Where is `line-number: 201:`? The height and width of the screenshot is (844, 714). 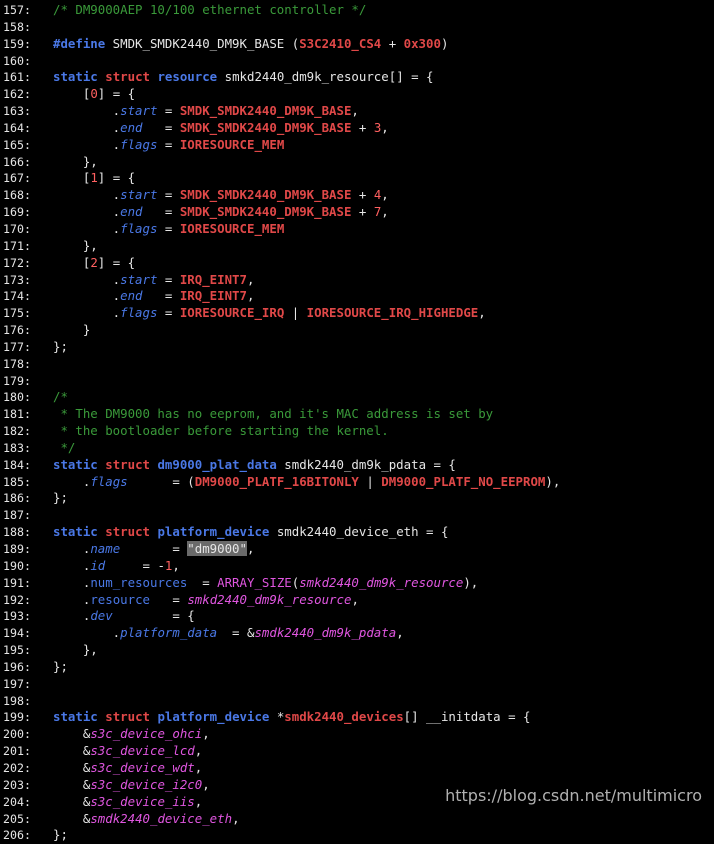
line-number: 201: is located at coordinates (17, 751).